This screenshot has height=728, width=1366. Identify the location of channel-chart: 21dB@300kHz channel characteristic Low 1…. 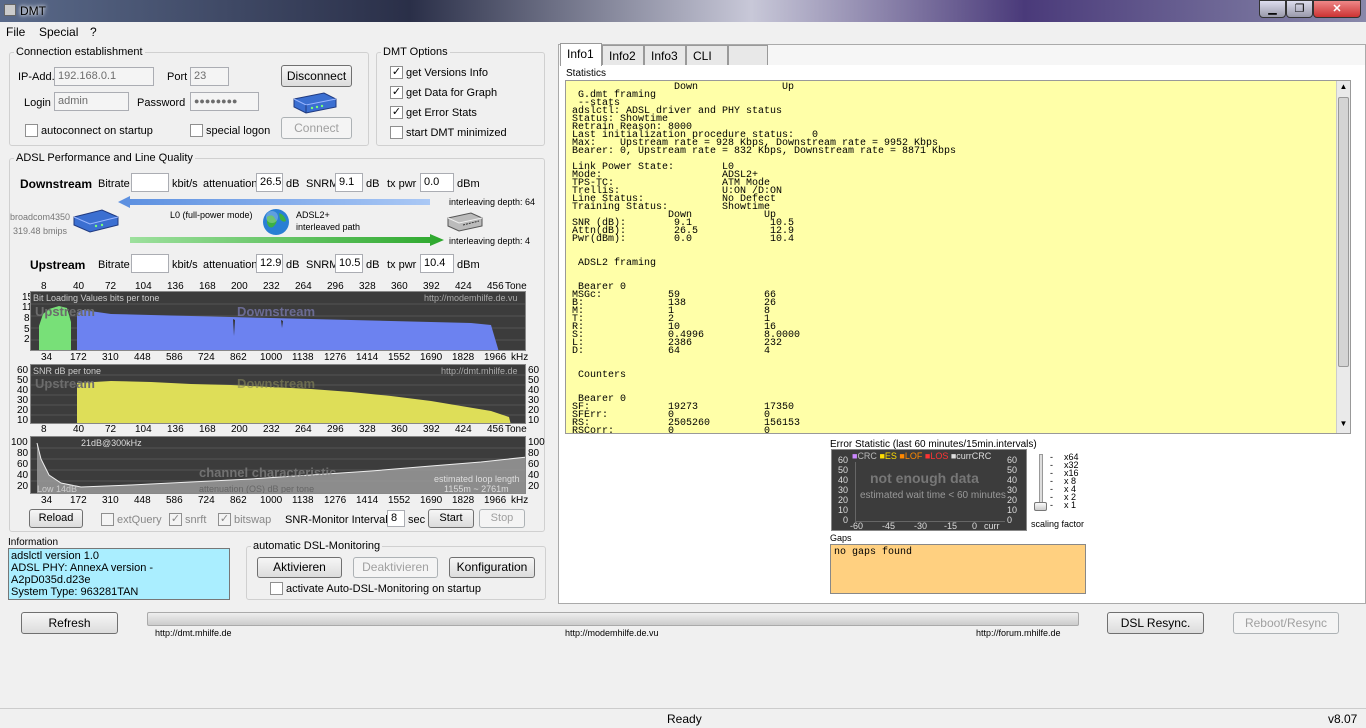
(278, 465).